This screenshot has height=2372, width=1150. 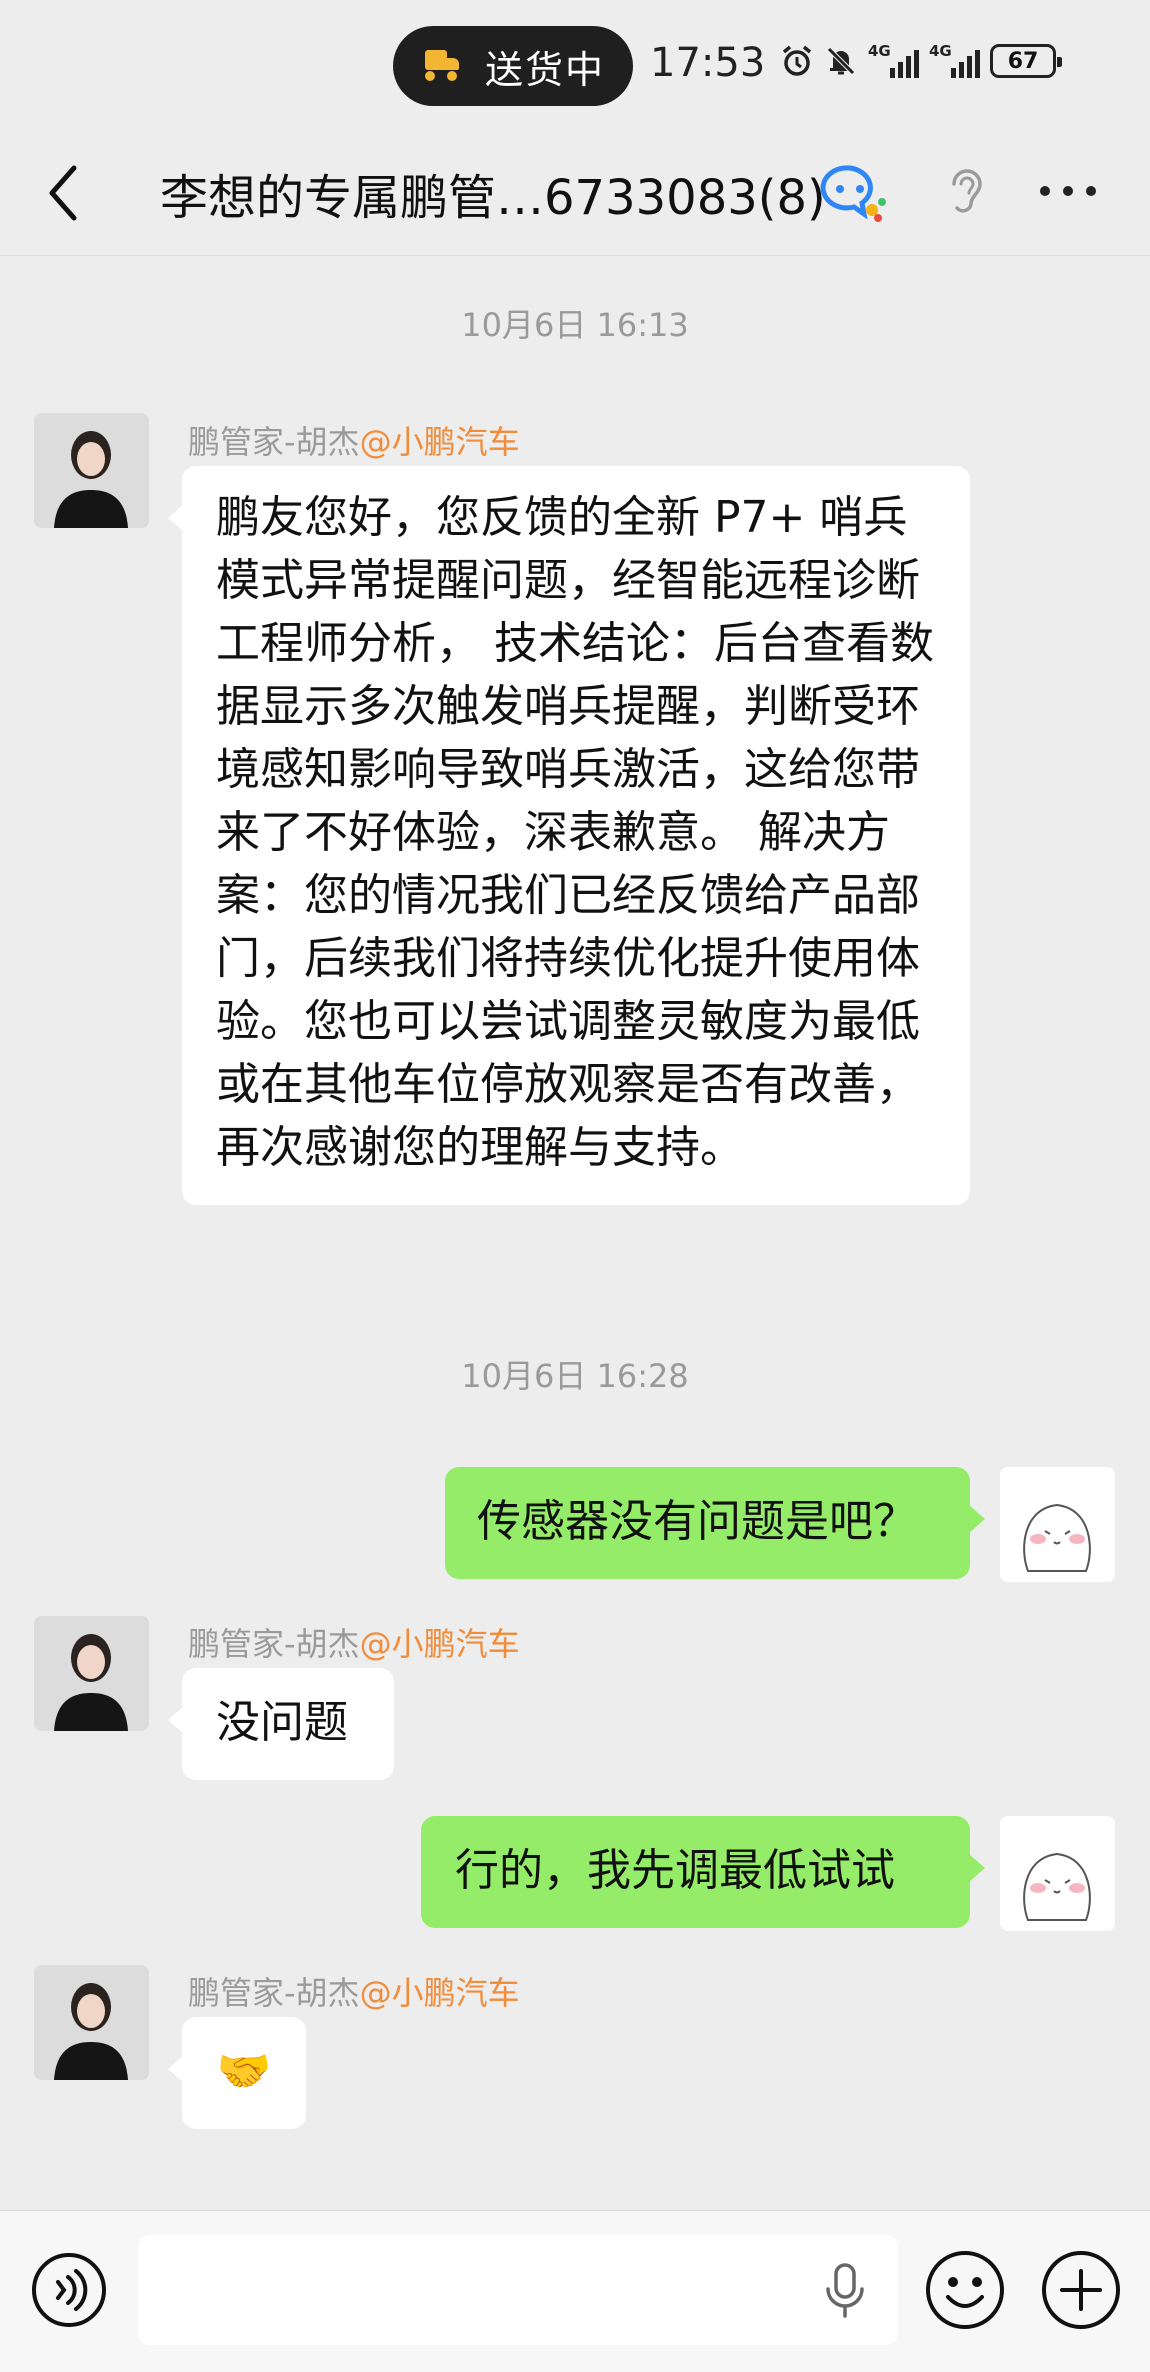 What do you see at coordinates (518, 2290) in the screenshot?
I see `message-input` at bounding box center [518, 2290].